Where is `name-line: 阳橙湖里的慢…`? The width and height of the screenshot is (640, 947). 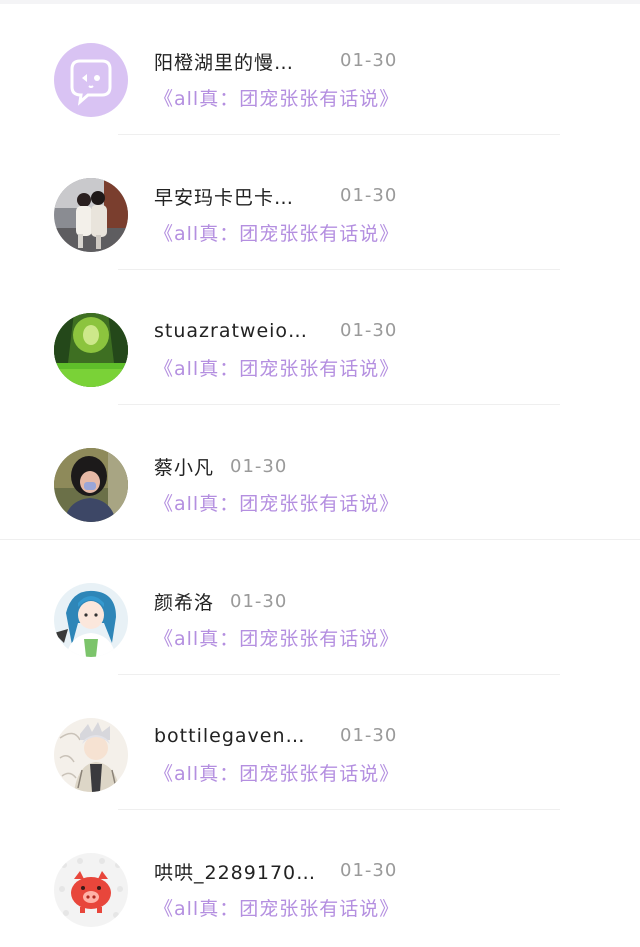
name-line: 阳橙湖里的慢… is located at coordinates (224, 61).